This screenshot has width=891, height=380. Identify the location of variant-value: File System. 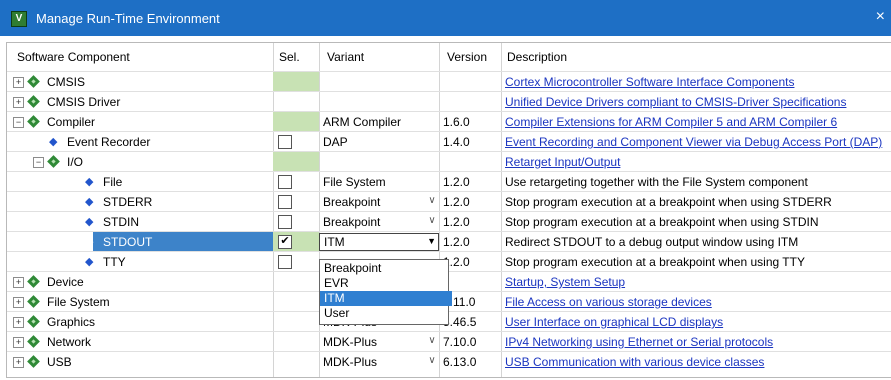
(354, 182).